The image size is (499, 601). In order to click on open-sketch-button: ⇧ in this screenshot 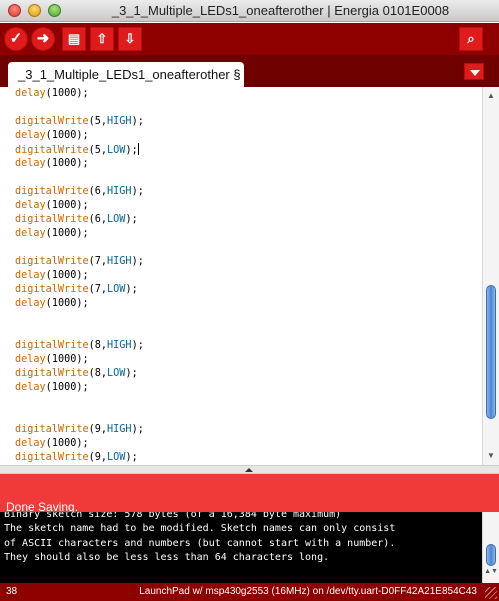, I will do `click(102, 39)`.